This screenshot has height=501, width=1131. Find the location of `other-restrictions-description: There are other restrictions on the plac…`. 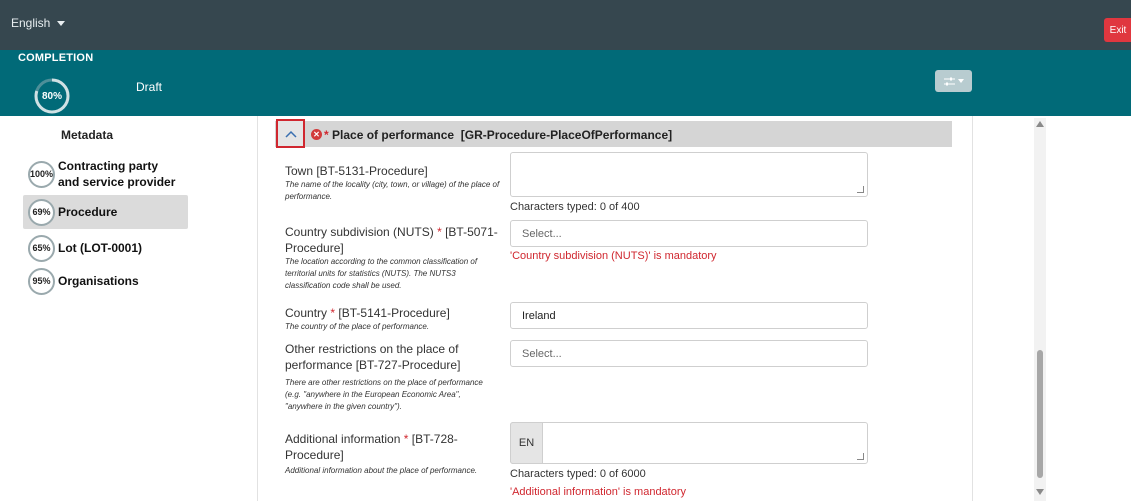

other-restrictions-description: There are other restrictions on the plac… is located at coordinates (384, 394).